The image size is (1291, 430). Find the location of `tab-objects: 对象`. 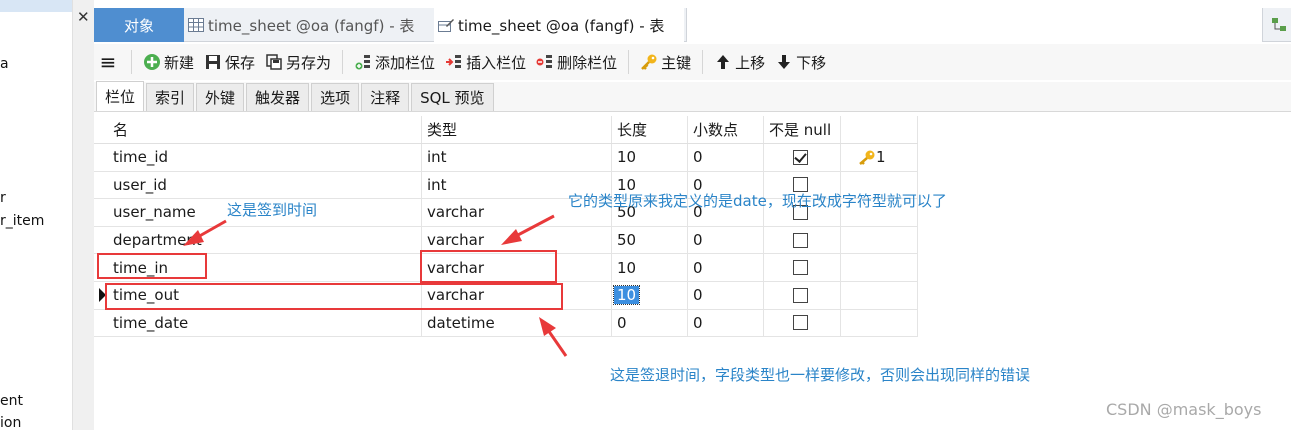

tab-objects: 对象 is located at coordinates (139, 25).